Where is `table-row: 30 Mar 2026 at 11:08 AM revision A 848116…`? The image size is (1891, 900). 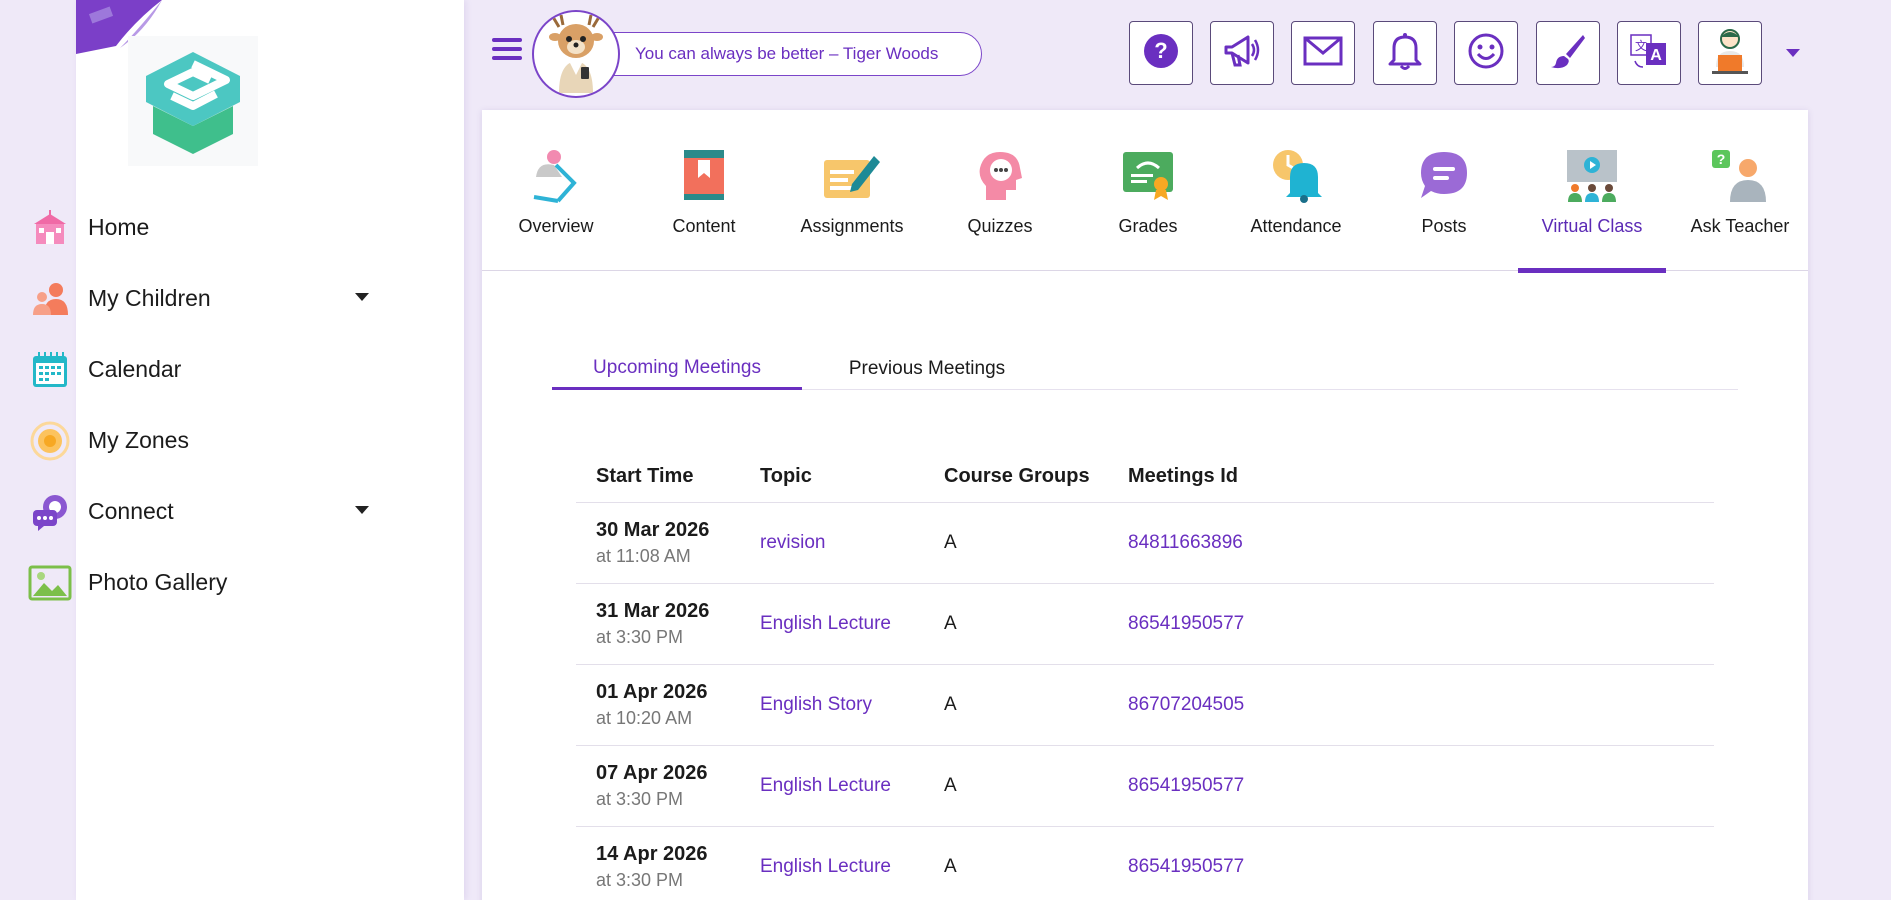 table-row: 30 Mar 2026 at 11:08 AM revision A 848116… is located at coordinates (1145, 543).